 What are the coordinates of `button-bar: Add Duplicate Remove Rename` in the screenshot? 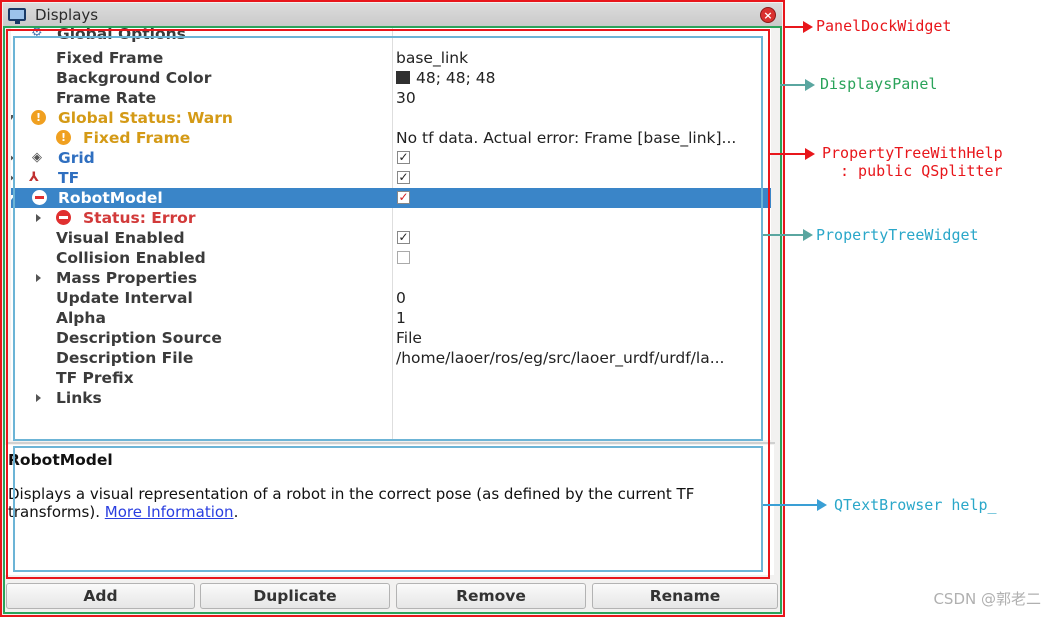 It's located at (393, 597).